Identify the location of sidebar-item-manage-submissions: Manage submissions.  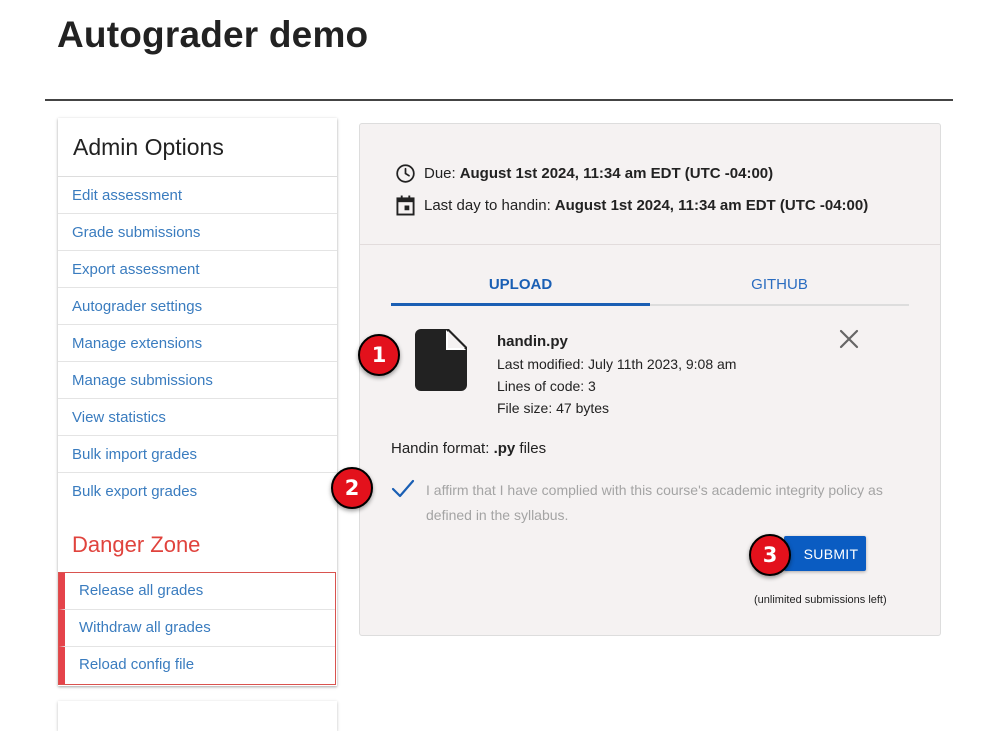
(197, 380).